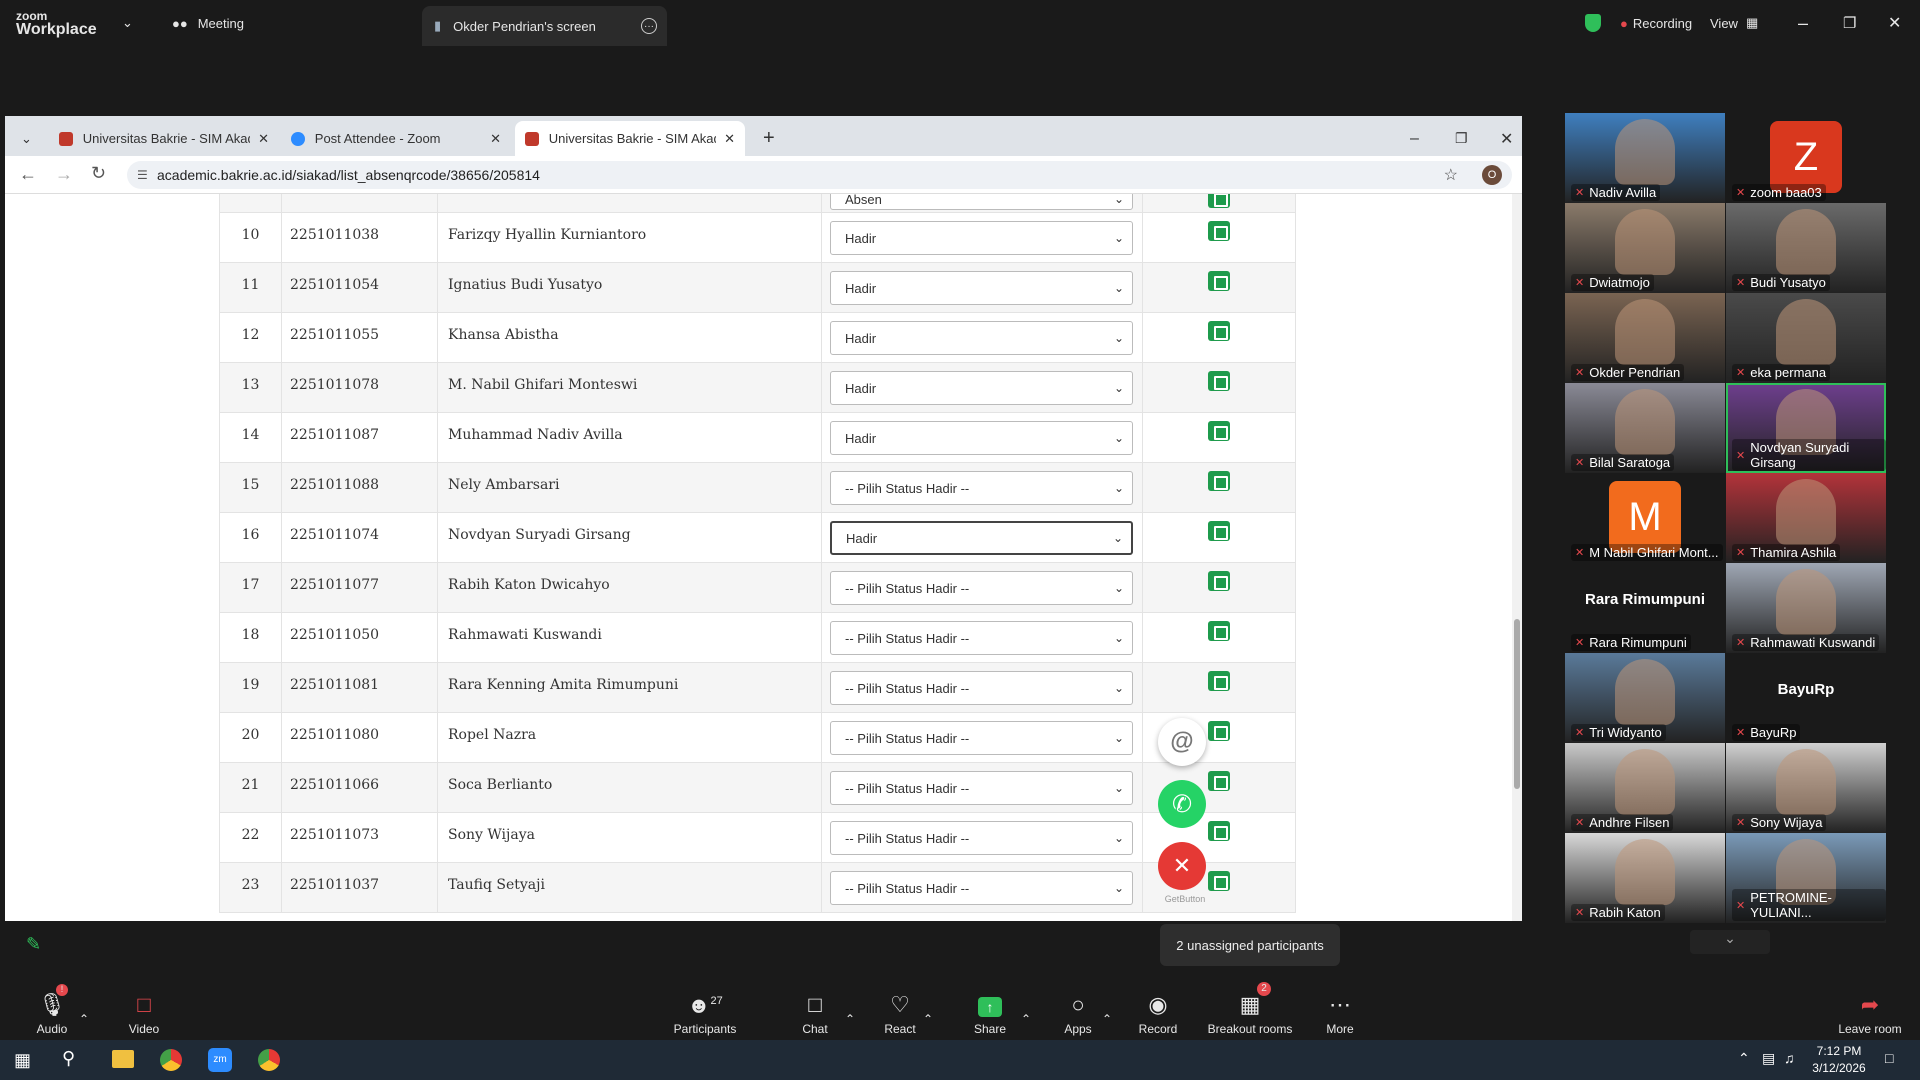 This screenshot has height=1080, width=1920. What do you see at coordinates (850, 1010) in the screenshot?
I see `chat-options-chevron-icon: ⌃` at bounding box center [850, 1010].